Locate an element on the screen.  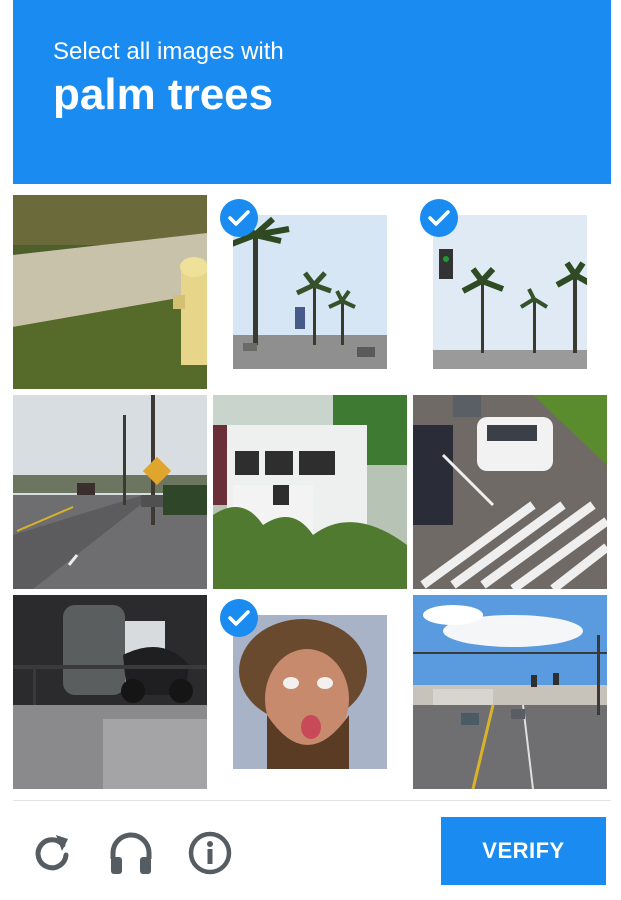
intersection-image is located at coordinates (510, 692).